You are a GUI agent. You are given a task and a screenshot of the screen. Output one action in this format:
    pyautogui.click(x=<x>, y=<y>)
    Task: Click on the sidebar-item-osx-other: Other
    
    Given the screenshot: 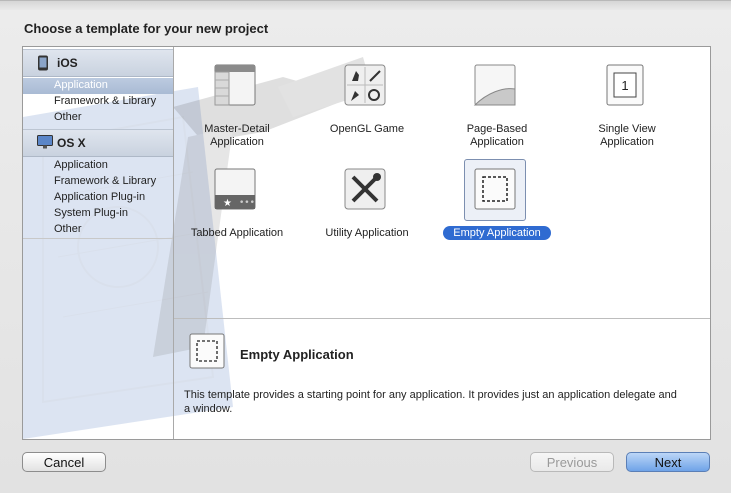 What is the action you would take?
    pyautogui.click(x=98, y=230)
    